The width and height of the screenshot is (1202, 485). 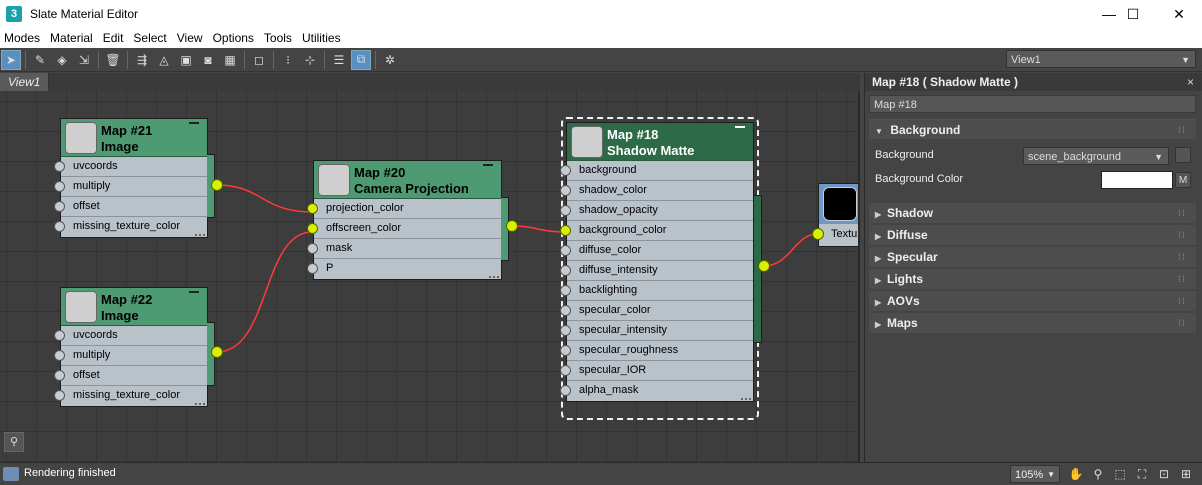 I want to click on frame-icon: ⊞, so click(x=1186, y=474).